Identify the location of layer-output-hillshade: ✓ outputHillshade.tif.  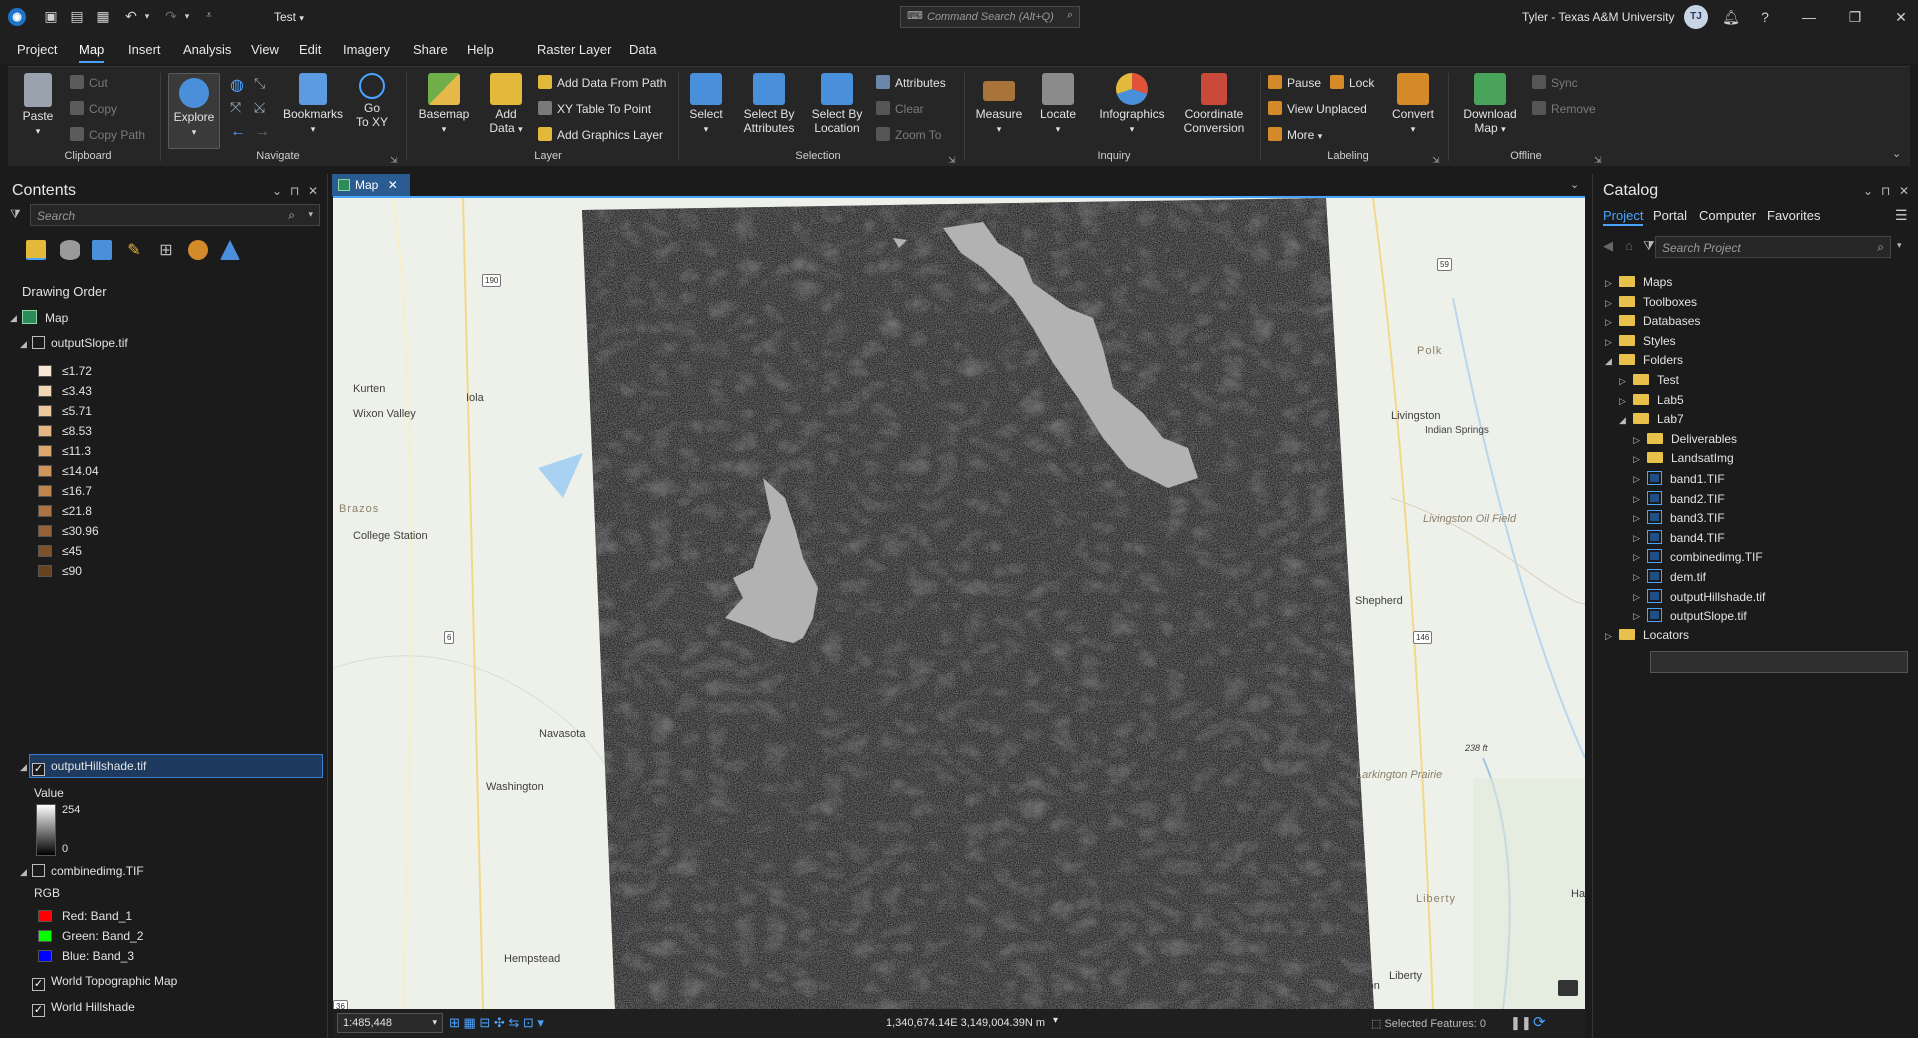
(89, 767).